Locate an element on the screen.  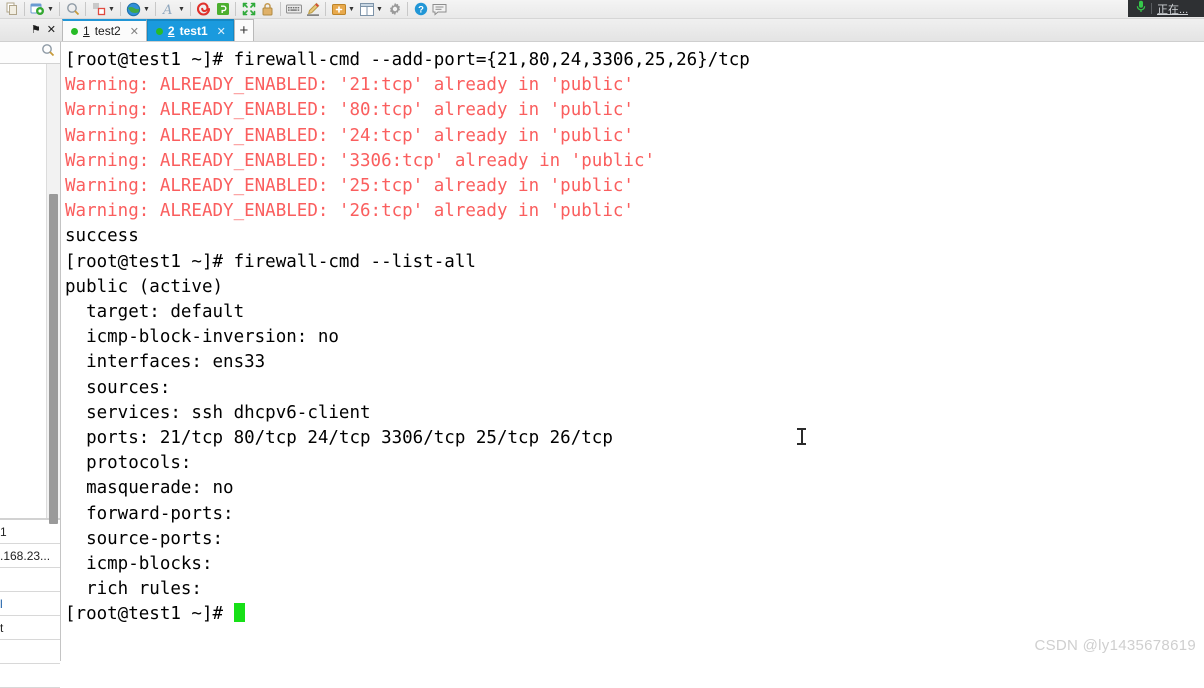
layout-icon is located at coordinates (366, 9).